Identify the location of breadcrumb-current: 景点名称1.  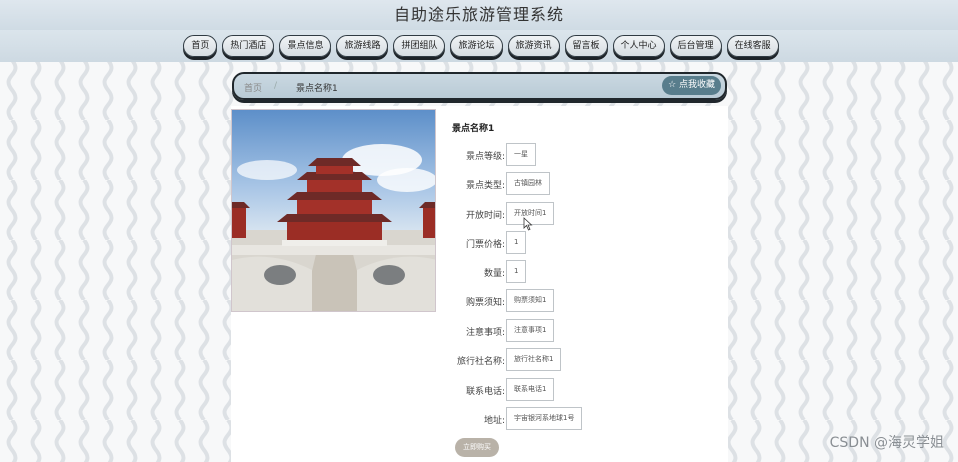
(317, 89).